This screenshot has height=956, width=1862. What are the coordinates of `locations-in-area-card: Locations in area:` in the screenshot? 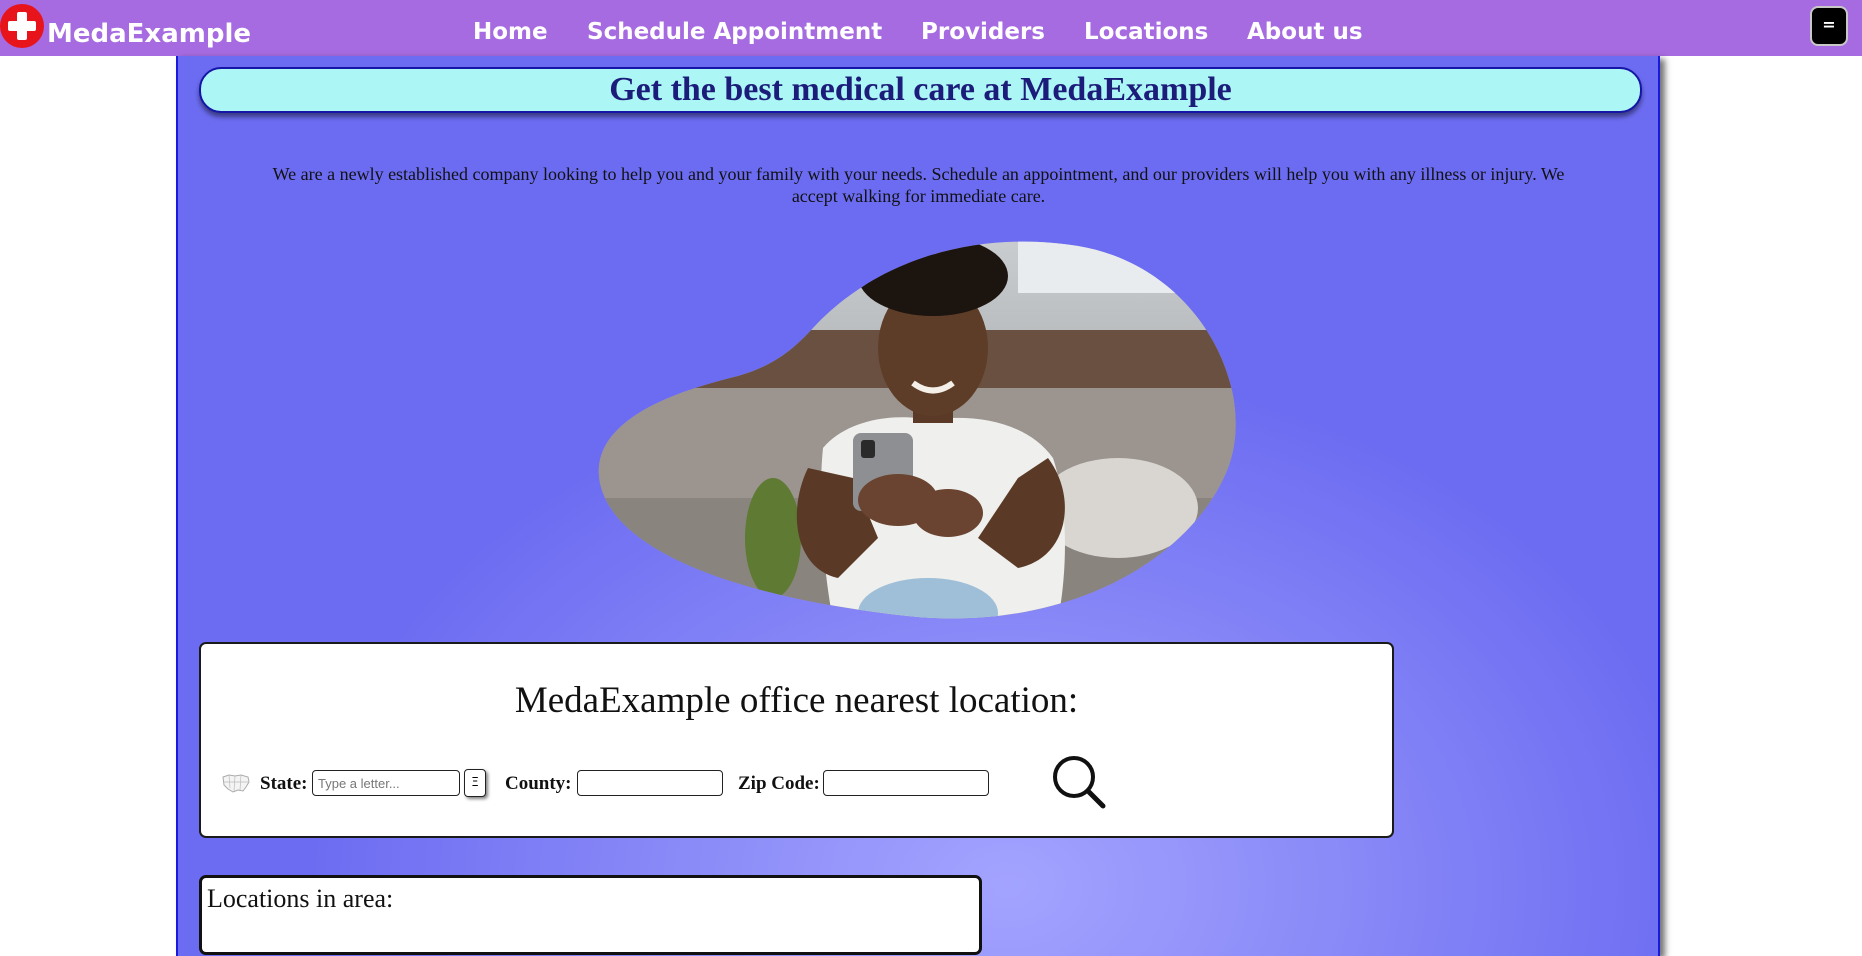 It's located at (590, 915).